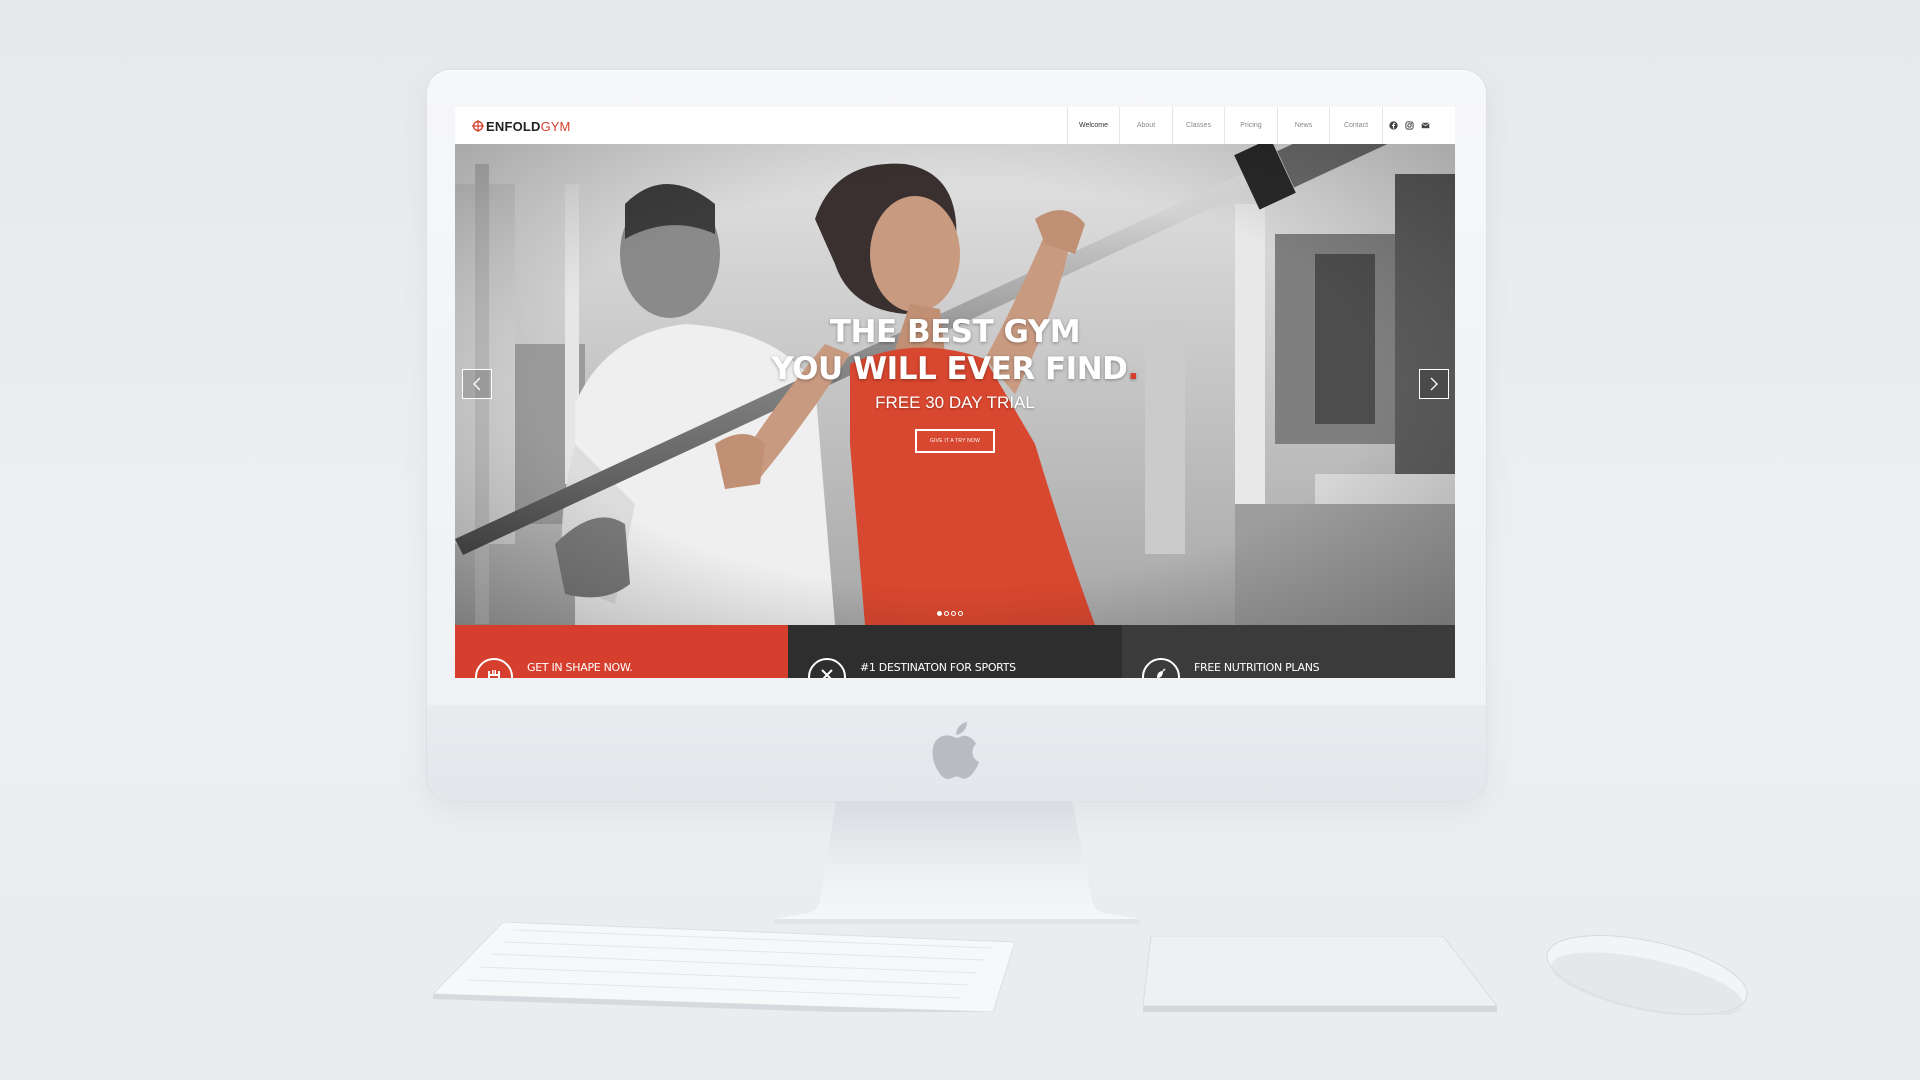 This screenshot has width=1920, height=1080. What do you see at coordinates (955, 332) in the screenshot?
I see `hero-headline-line1: THE BEST GYM` at bounding box center [955, 332].